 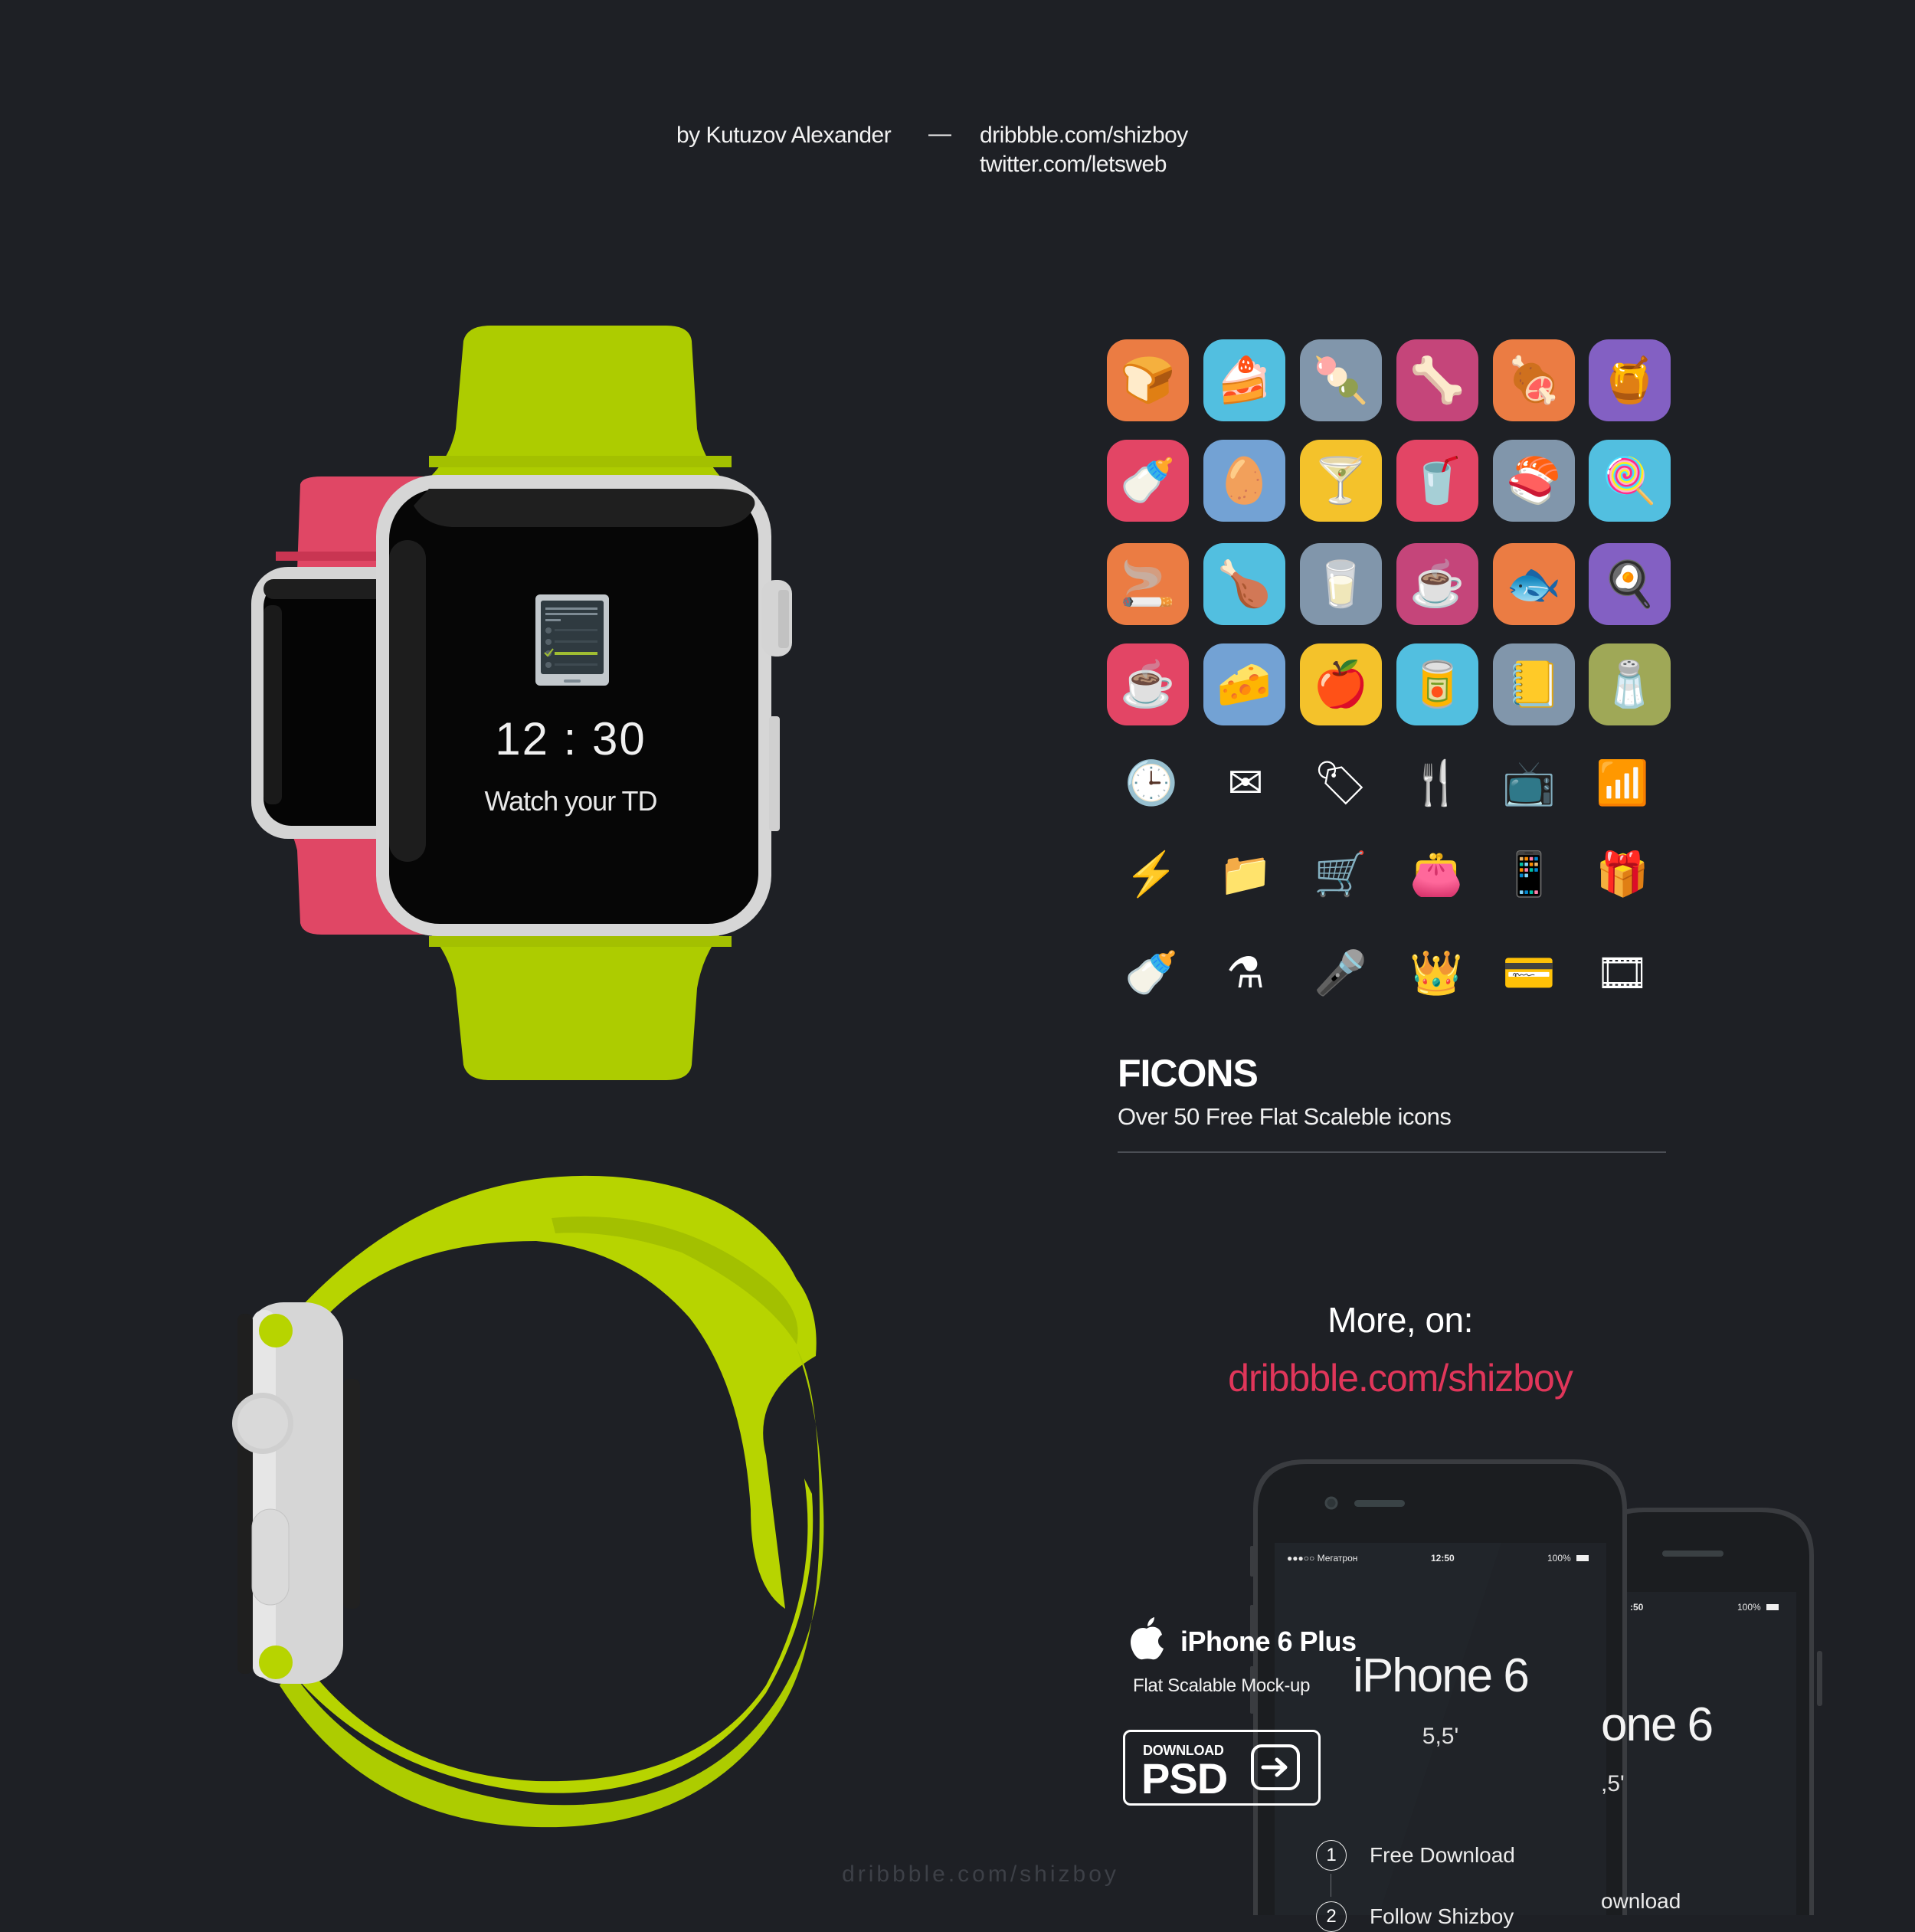 What do you see at coordinates (1437, 380) in the screenshot?
I see `bone-icon: 🦴` at bounding box center [1437, 380].